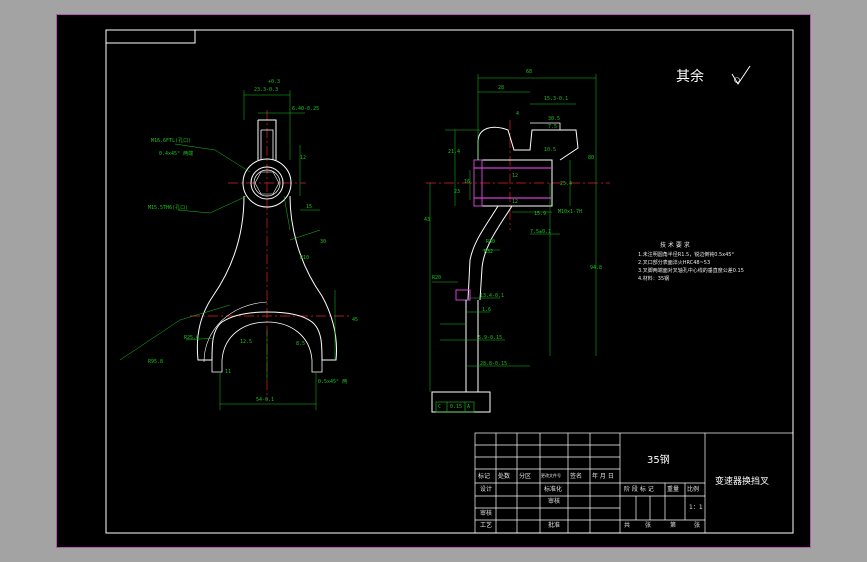 The width and height of the screenshot is (867, 562). What do you see at coordinates (553, 127) in the screenshot?
I see `dim-label: 7.5` at bounding box center [553, 127].